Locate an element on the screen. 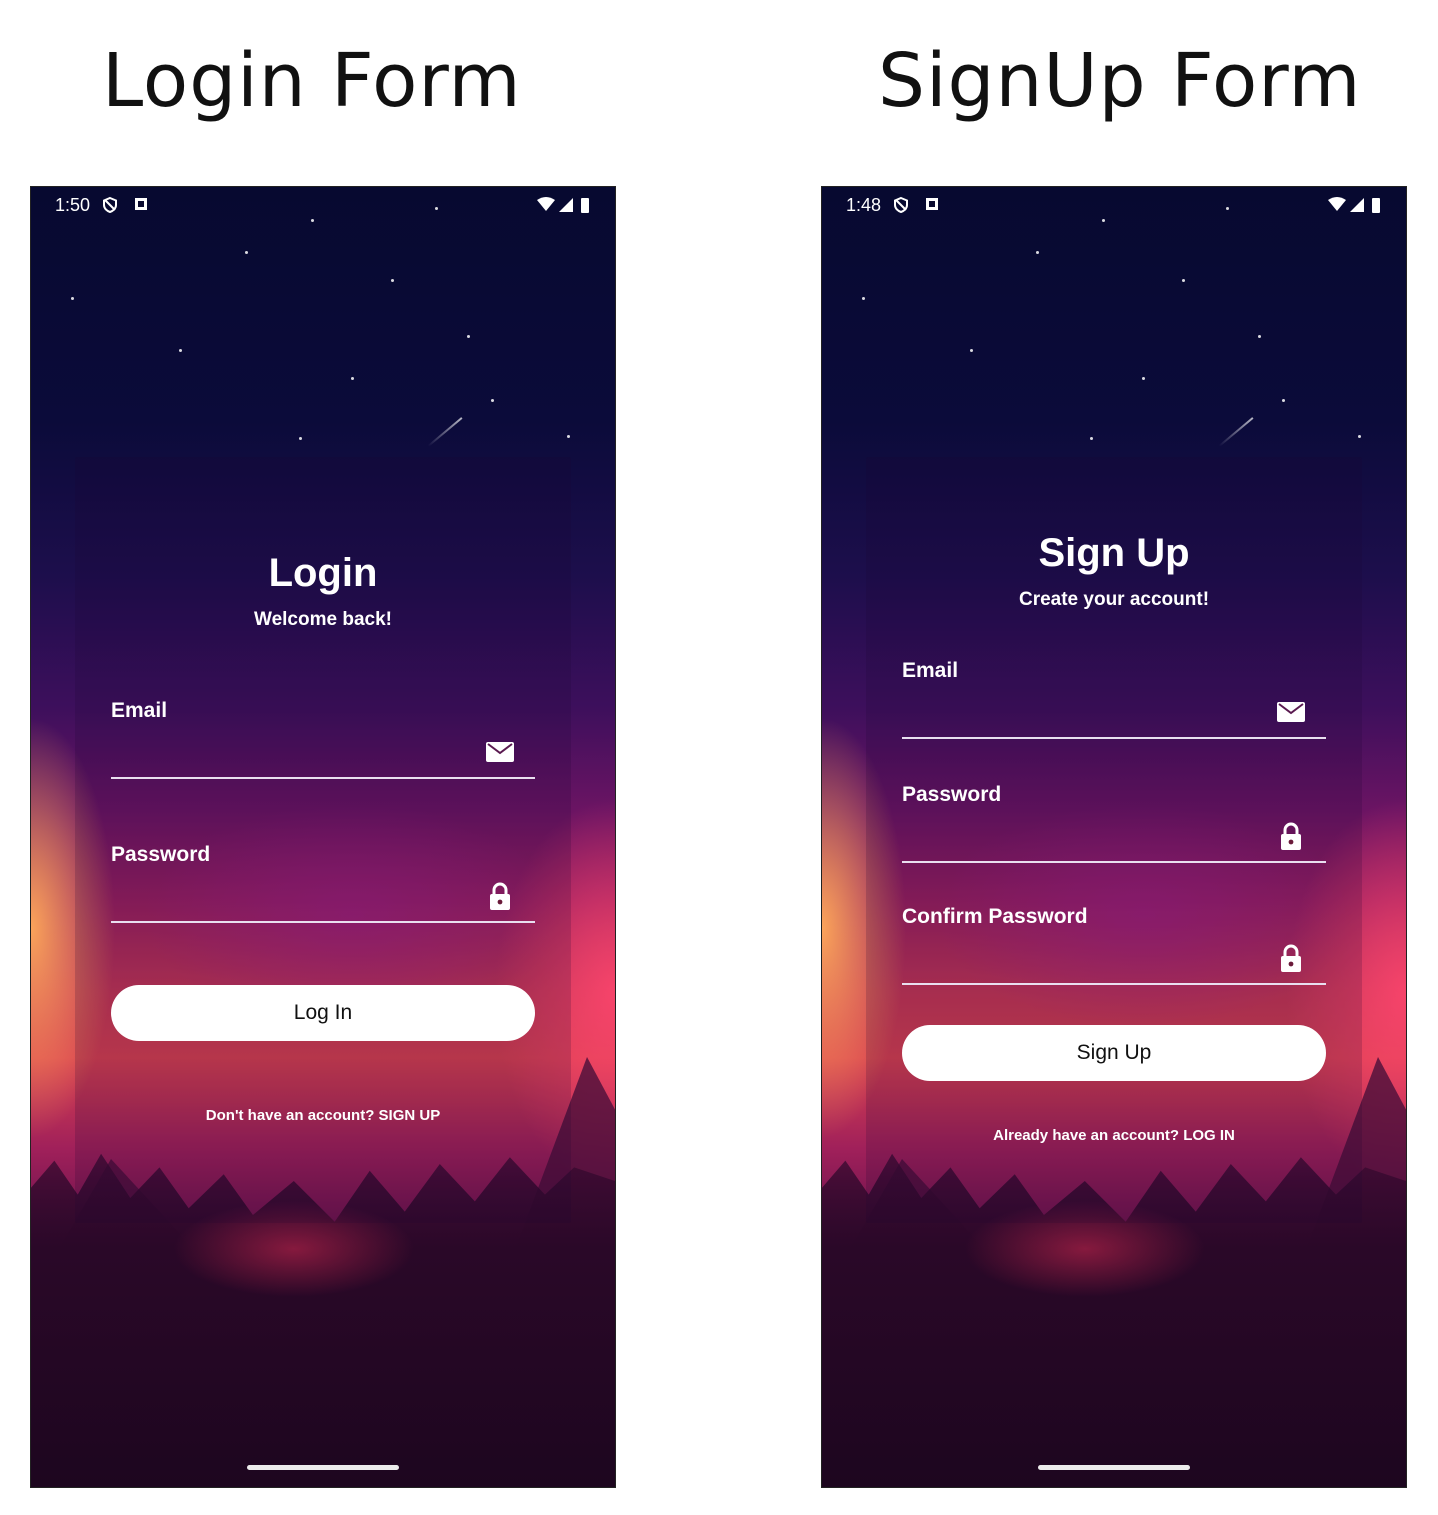 Image resolution: width=1438 pixels, height=1515 pixels. login-link-text: Already have an account? LOG IN is located at coordinates (1114, 1135).